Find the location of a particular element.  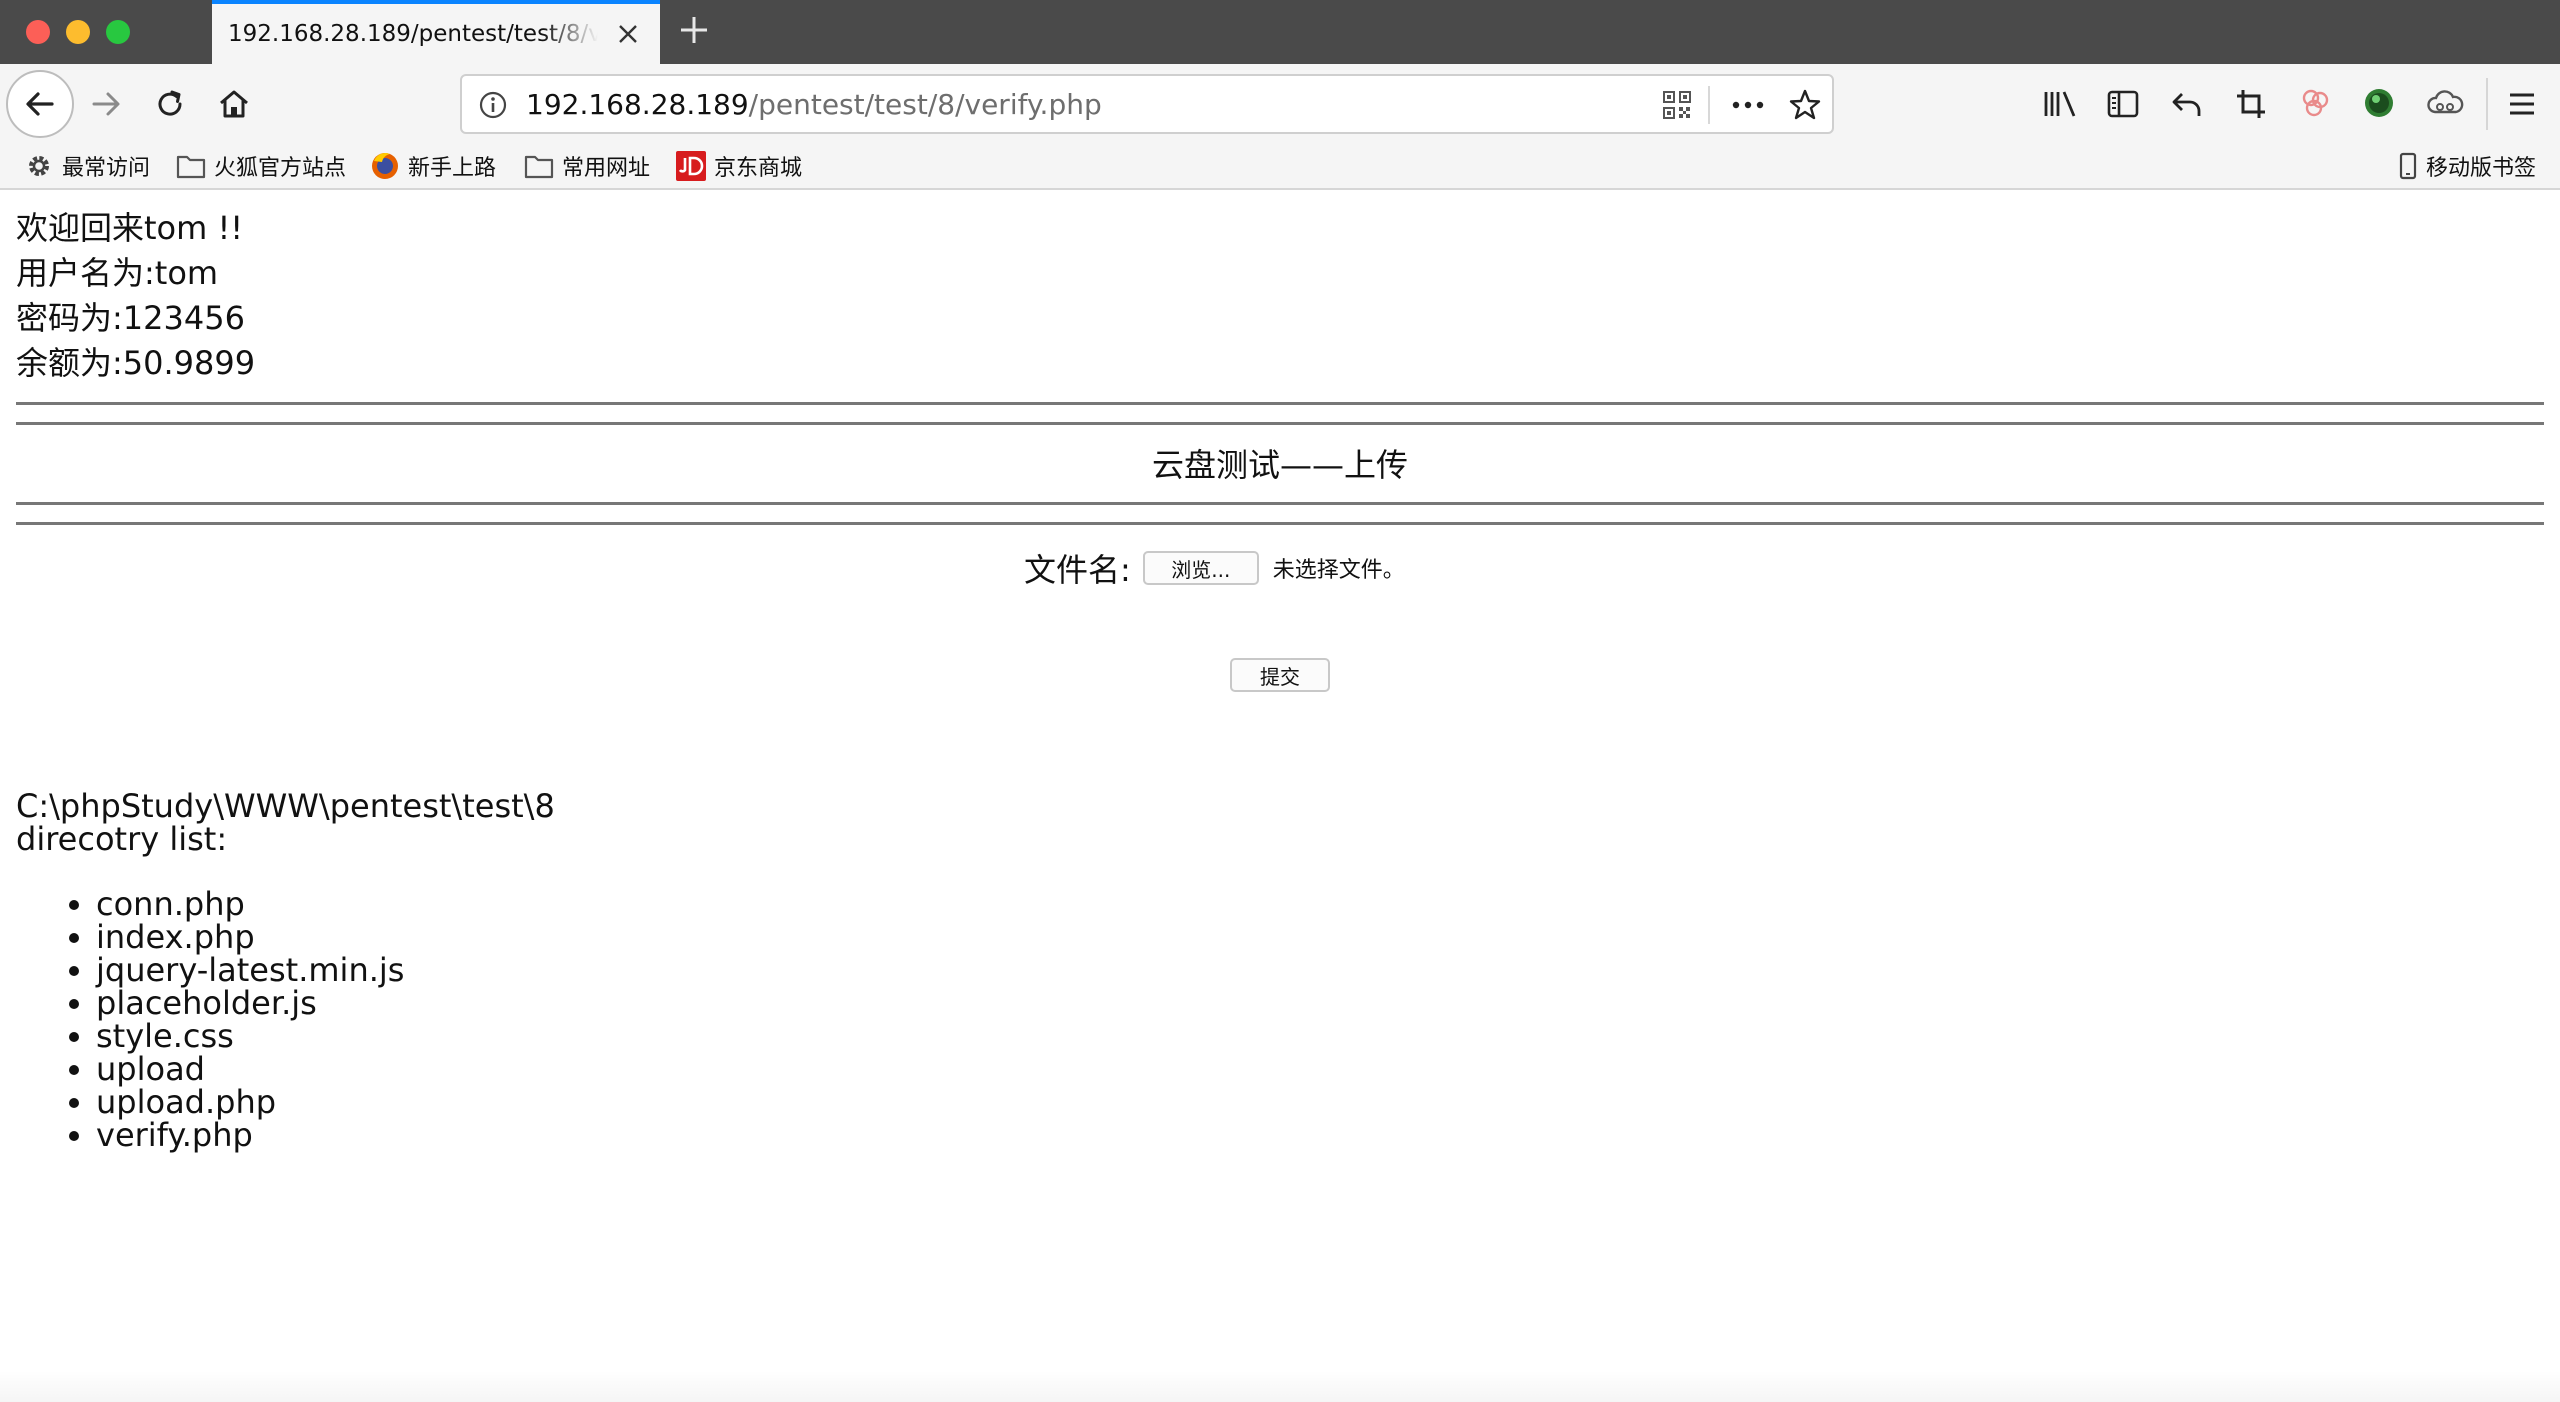

directory-path: C:\phpStudy\WWW\pentest\test\8 is located at coordinates (285, 806).